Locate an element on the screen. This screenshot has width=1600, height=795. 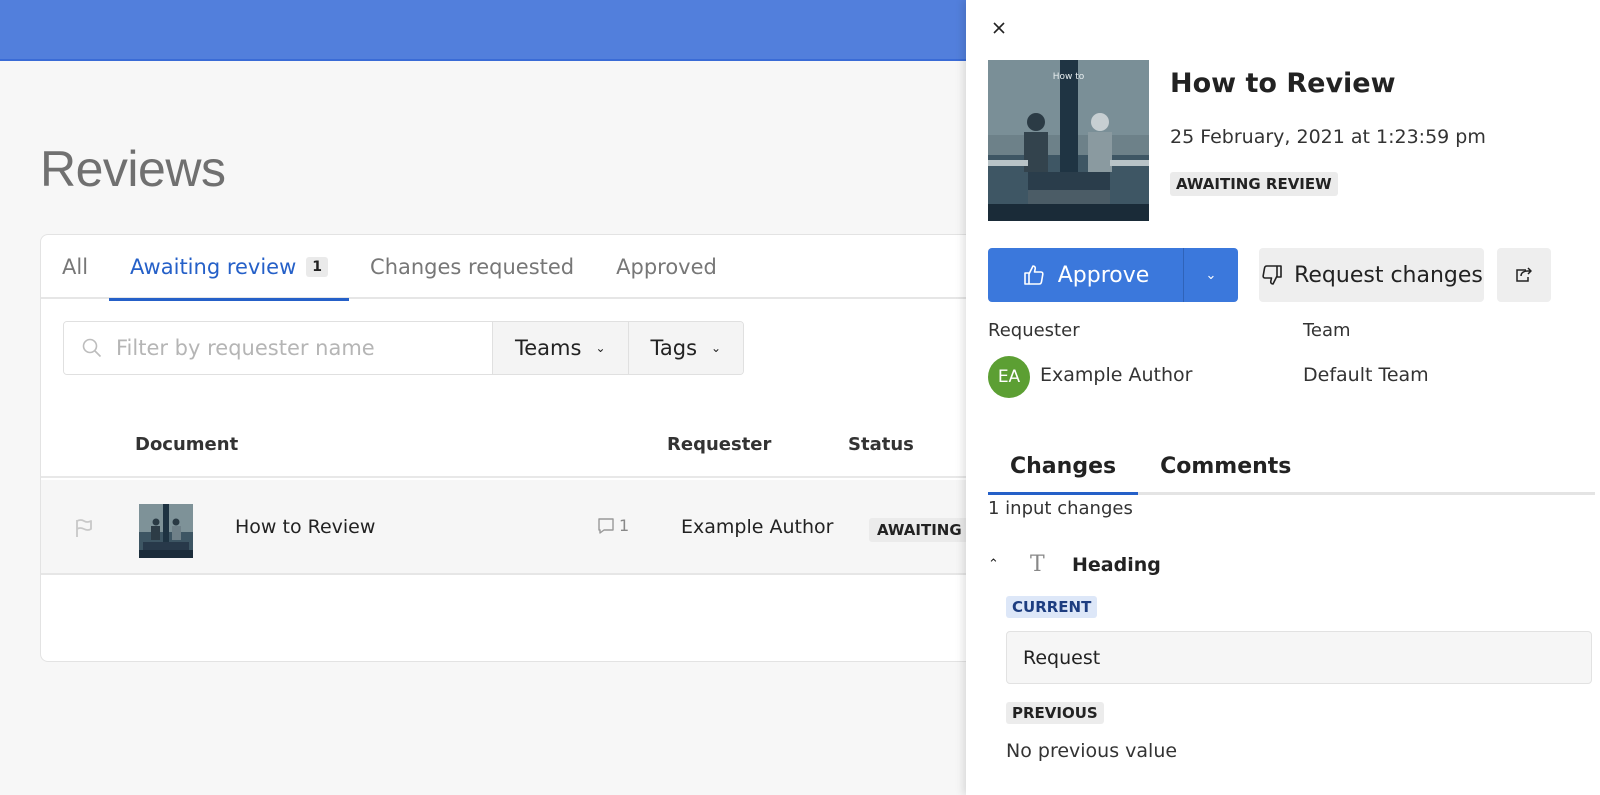
search-field is located at coordinates (278, 348).